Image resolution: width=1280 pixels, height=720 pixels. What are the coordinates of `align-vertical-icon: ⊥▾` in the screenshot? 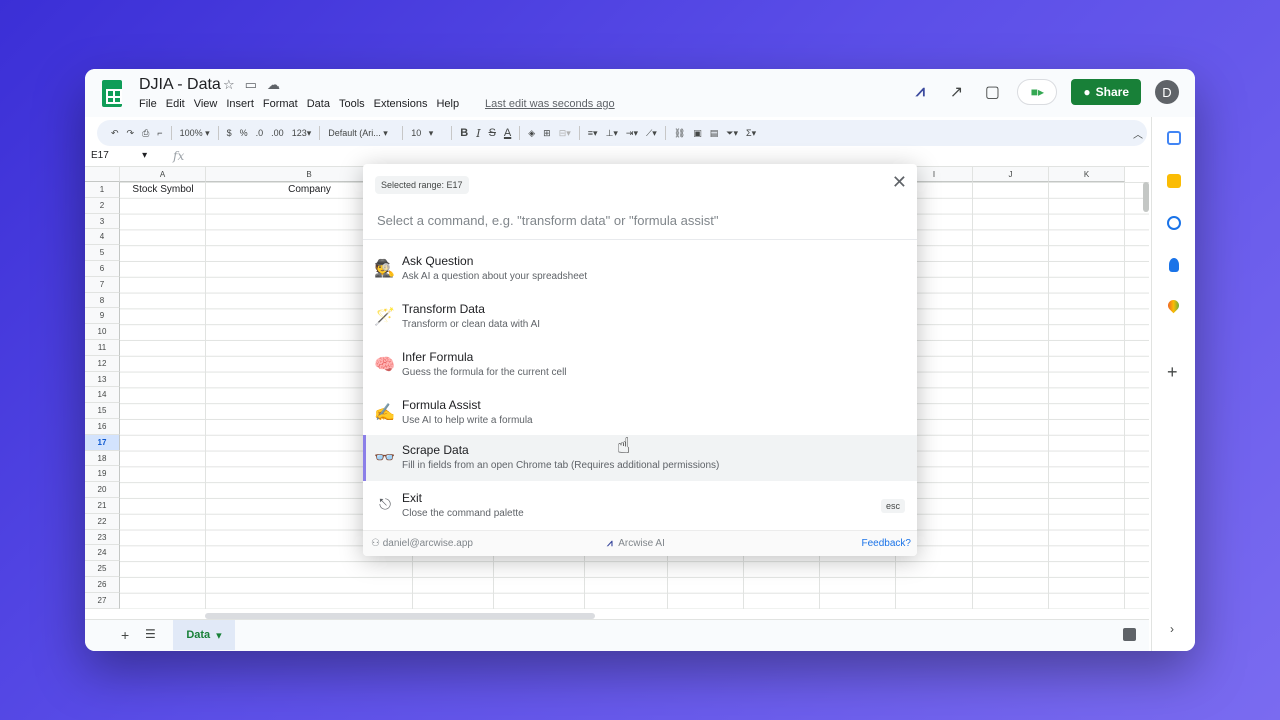 It's located at (612, 133).